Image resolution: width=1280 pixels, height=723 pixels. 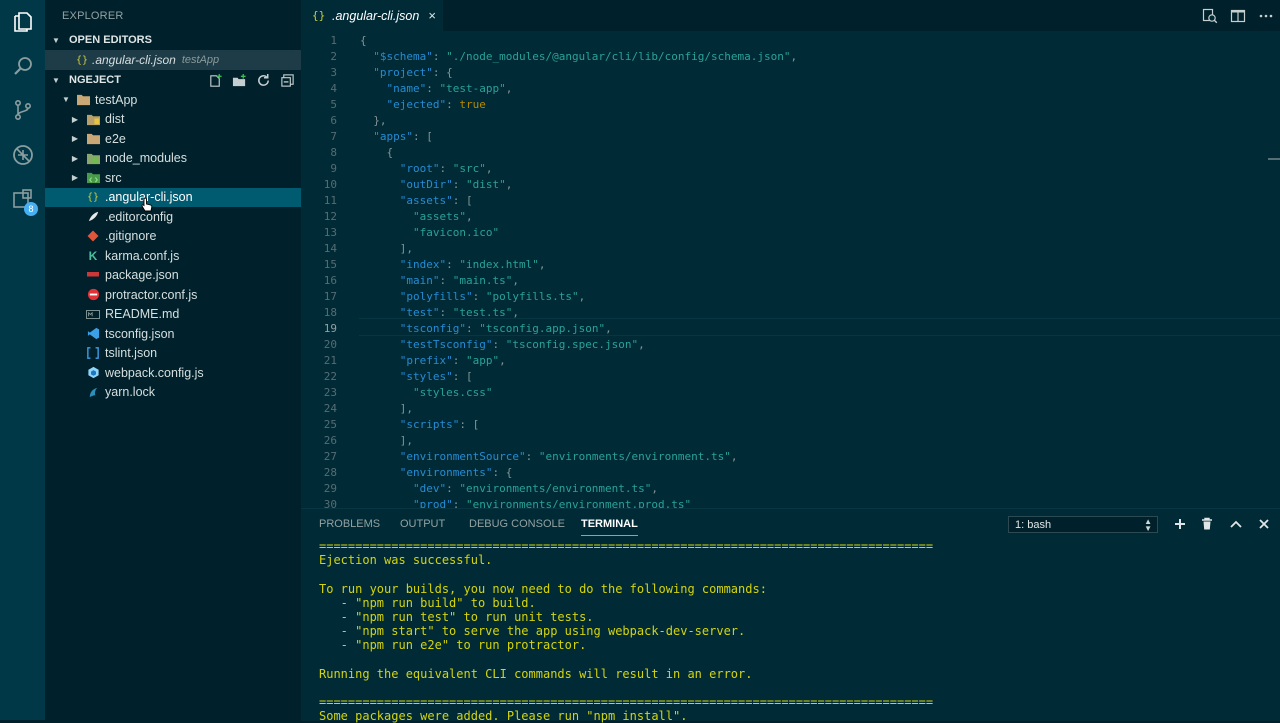 What do you see at coordinates (1207, 524) in the screenshot?
I see `trash-icon` at bounding box center [1207, 524].